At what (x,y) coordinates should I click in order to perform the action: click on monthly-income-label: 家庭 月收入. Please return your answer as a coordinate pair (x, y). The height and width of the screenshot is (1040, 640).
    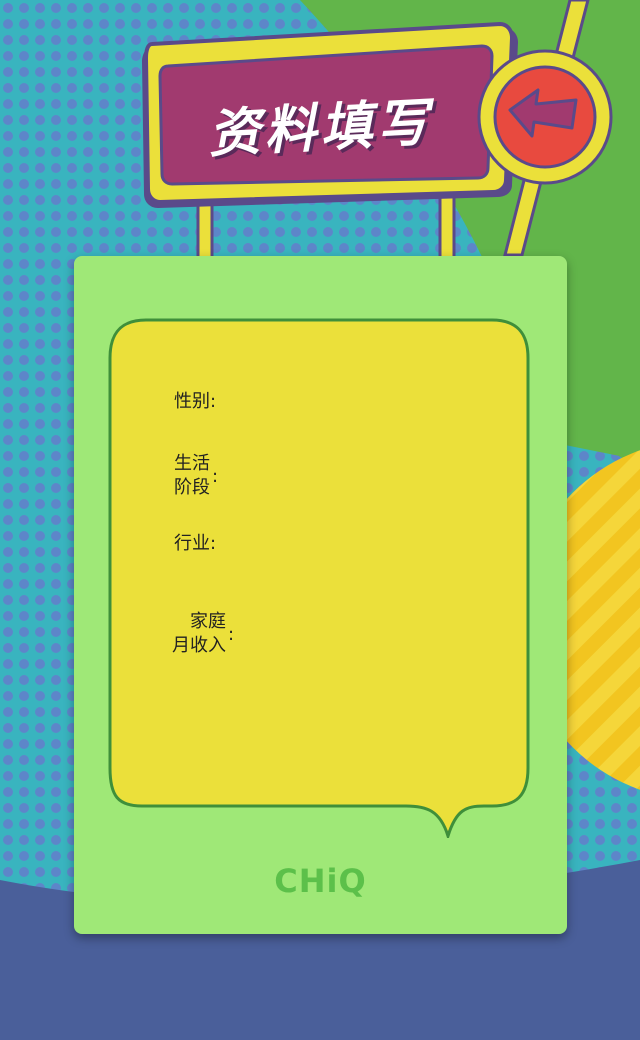
    Looking at the image, I should click on (199, 633).